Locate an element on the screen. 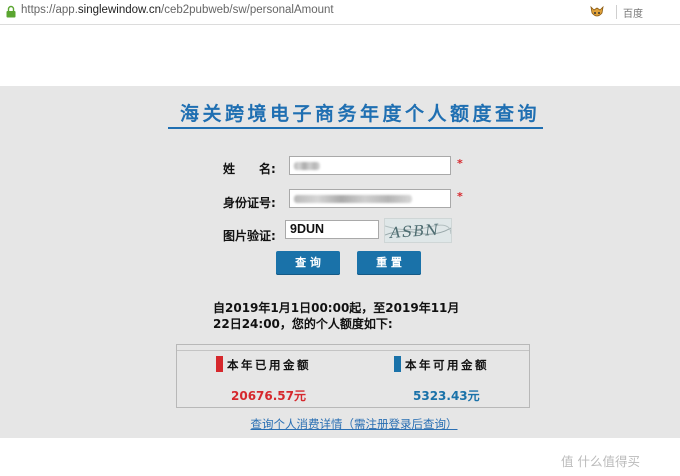 This screenshot has width=680, height=476. name-input-blurred-value is located at coordinates (307, 166).